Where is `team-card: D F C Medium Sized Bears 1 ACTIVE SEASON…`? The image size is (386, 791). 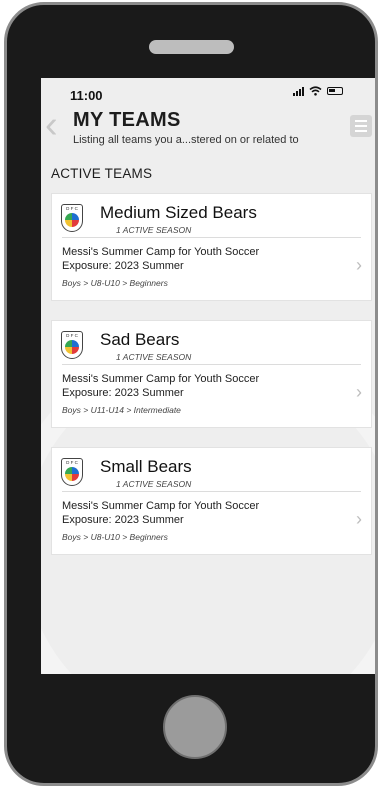
team-card: D F C Medium Sized Bears 1 ACTIVE SEASON… is located at coordinates (211, 247).